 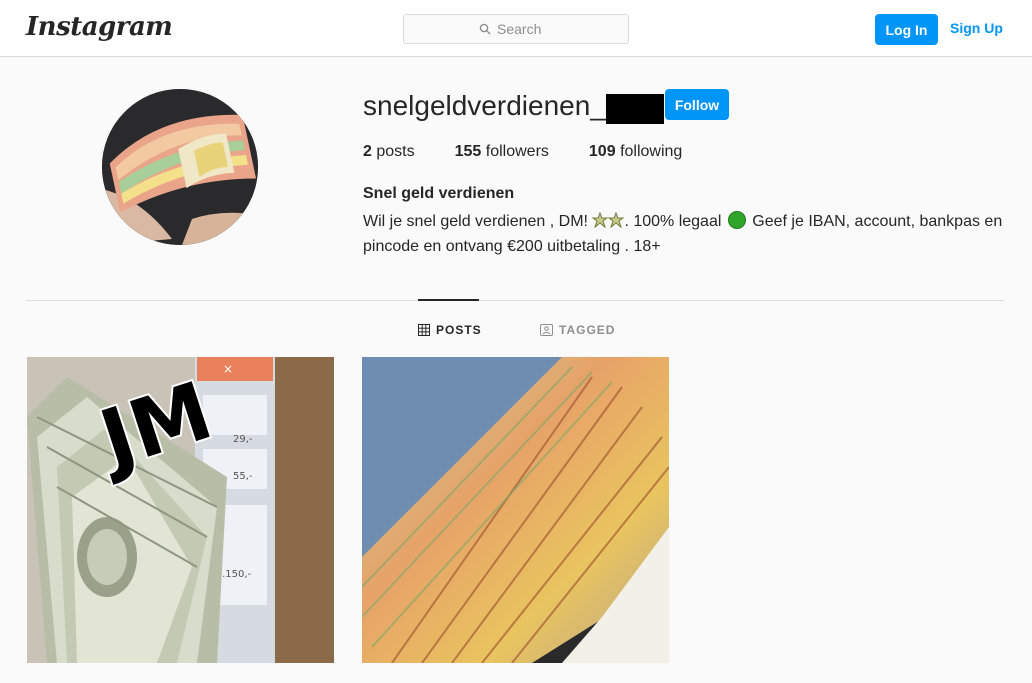 I want to click on screen-value-1: 29,-, so click(x=243, y=439).